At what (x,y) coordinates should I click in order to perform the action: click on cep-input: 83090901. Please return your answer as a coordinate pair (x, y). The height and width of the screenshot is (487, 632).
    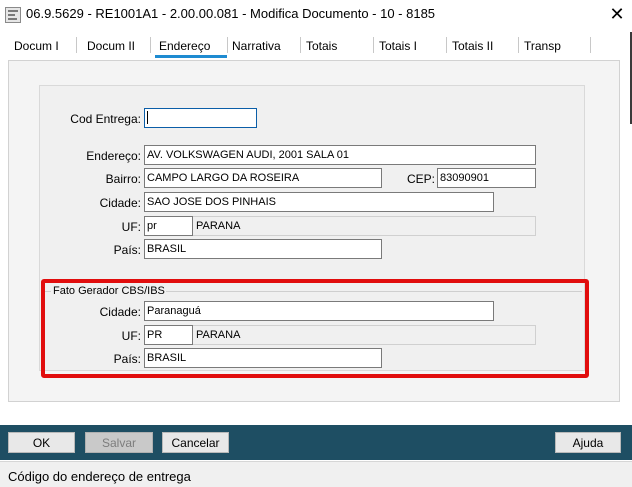
    Looking at the image, I should click on (486, 178).